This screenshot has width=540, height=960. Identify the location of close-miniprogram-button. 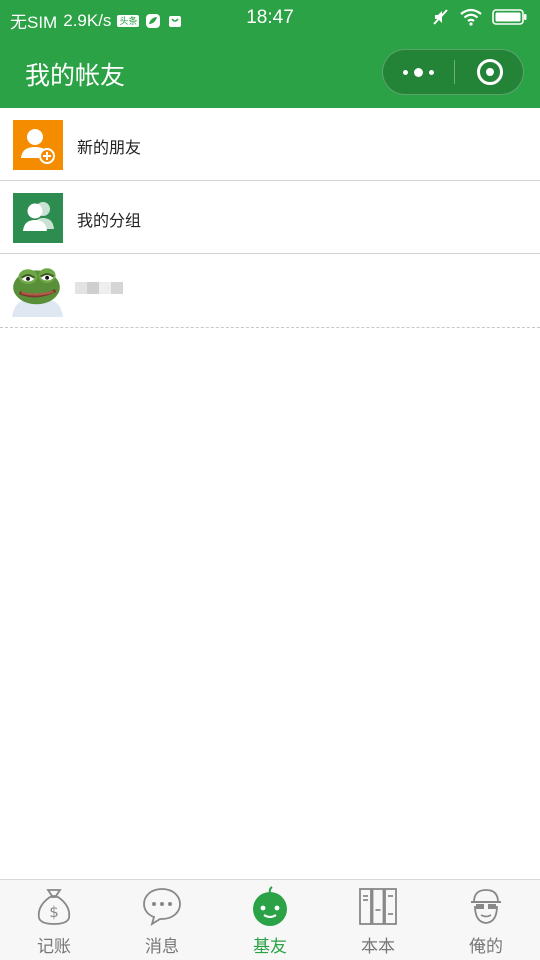
(490, 72).